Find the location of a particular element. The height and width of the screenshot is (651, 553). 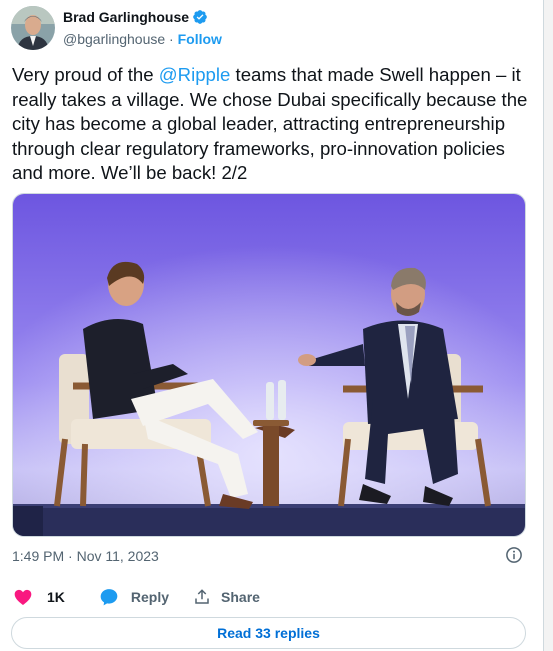

mention-link: @Ripple is located at coordinates (195, 74).